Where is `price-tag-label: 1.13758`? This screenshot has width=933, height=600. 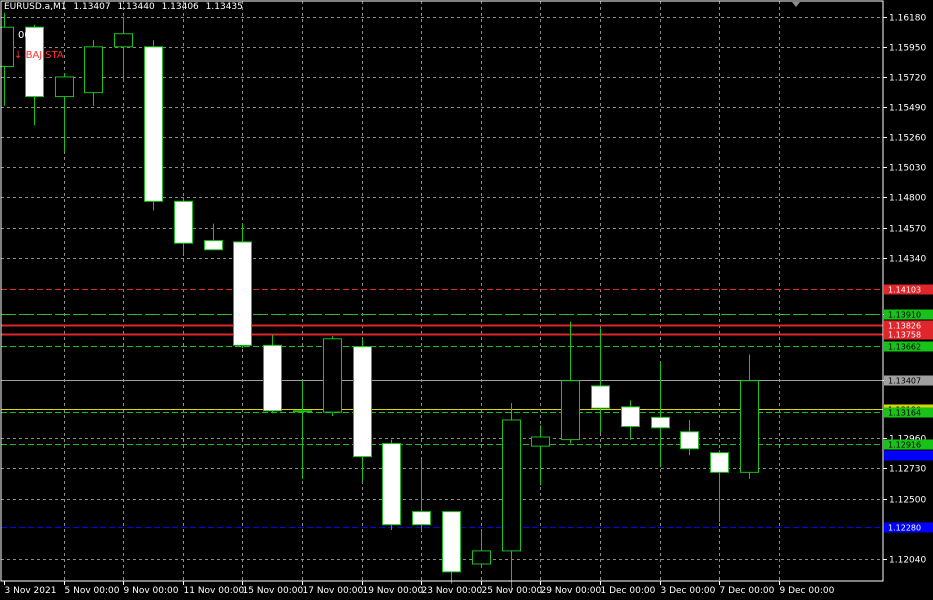 price-tag-label: 1.13758 is located at coordinates (904, 335).